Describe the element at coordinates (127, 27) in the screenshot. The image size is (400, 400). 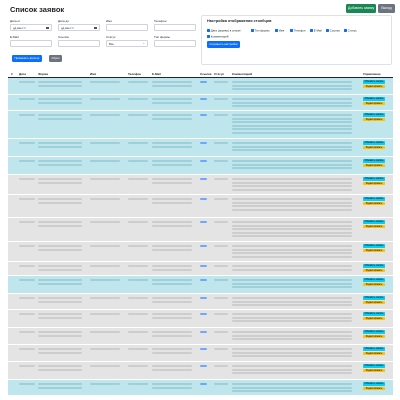
I see `name-input` at that location.